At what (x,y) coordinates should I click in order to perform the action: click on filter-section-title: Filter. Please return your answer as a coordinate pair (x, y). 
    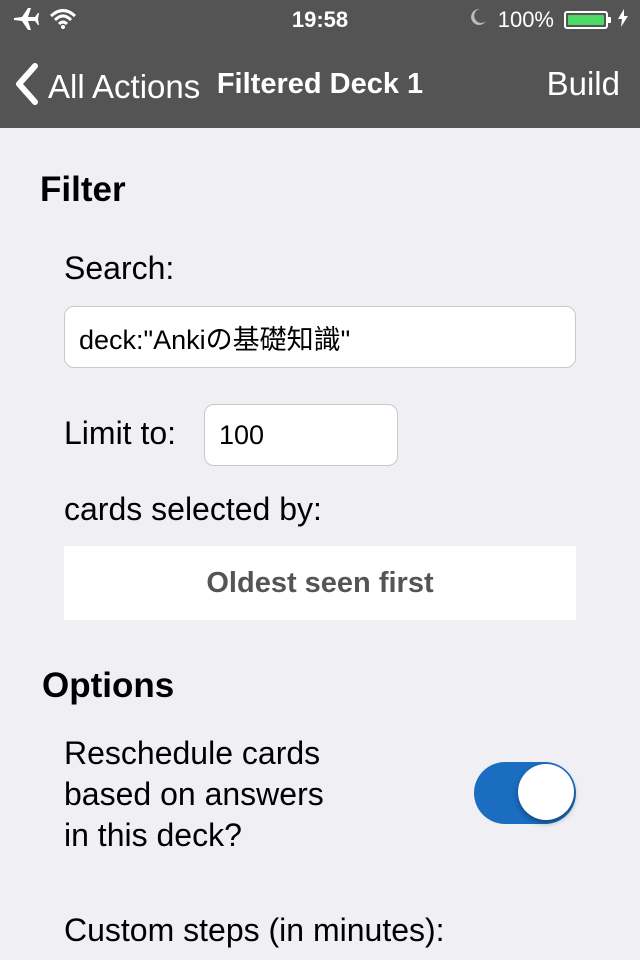
    Looking at the image, I should click on (83, 189).